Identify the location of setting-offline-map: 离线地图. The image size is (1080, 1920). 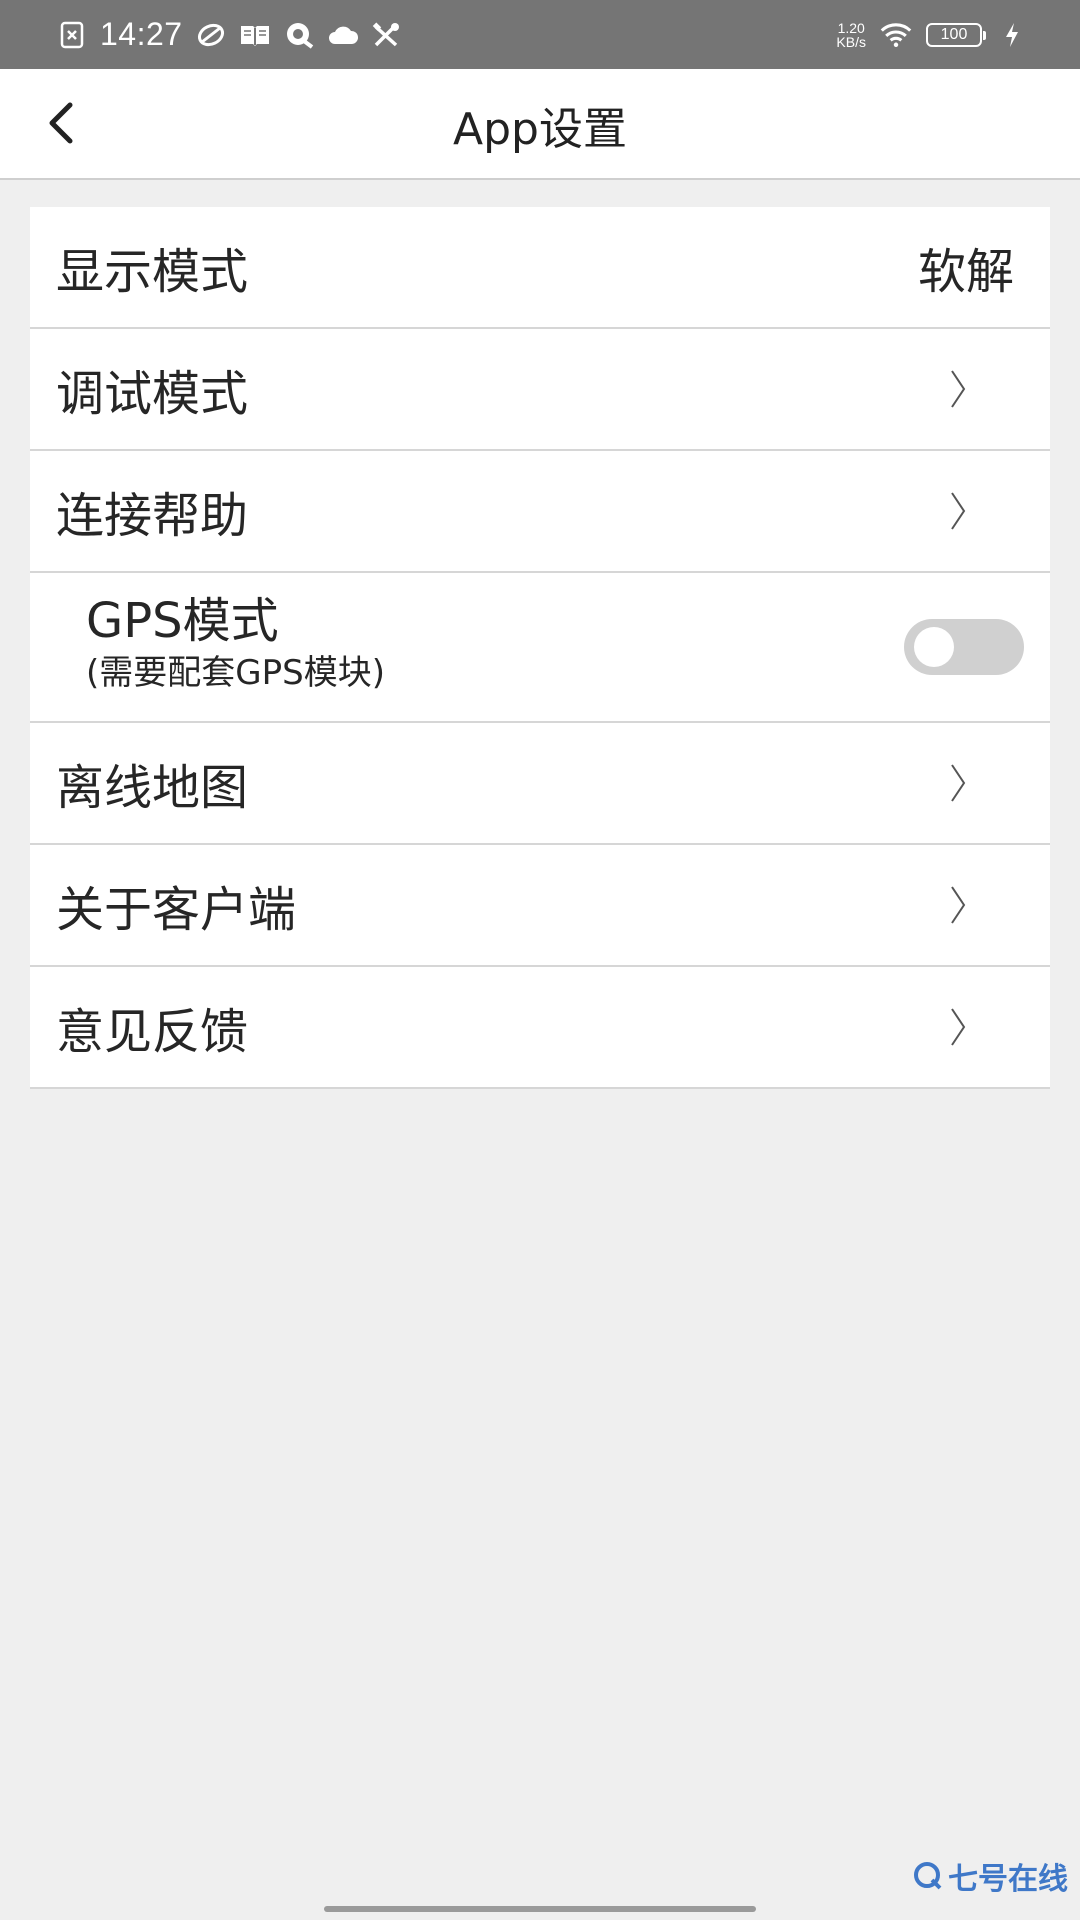
(540, 784).